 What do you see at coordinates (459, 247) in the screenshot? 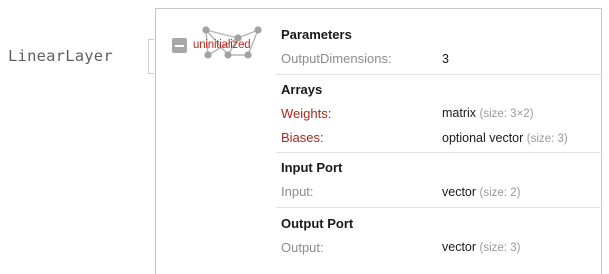
I see `output-type: vector` at bounding box center [459, 247].